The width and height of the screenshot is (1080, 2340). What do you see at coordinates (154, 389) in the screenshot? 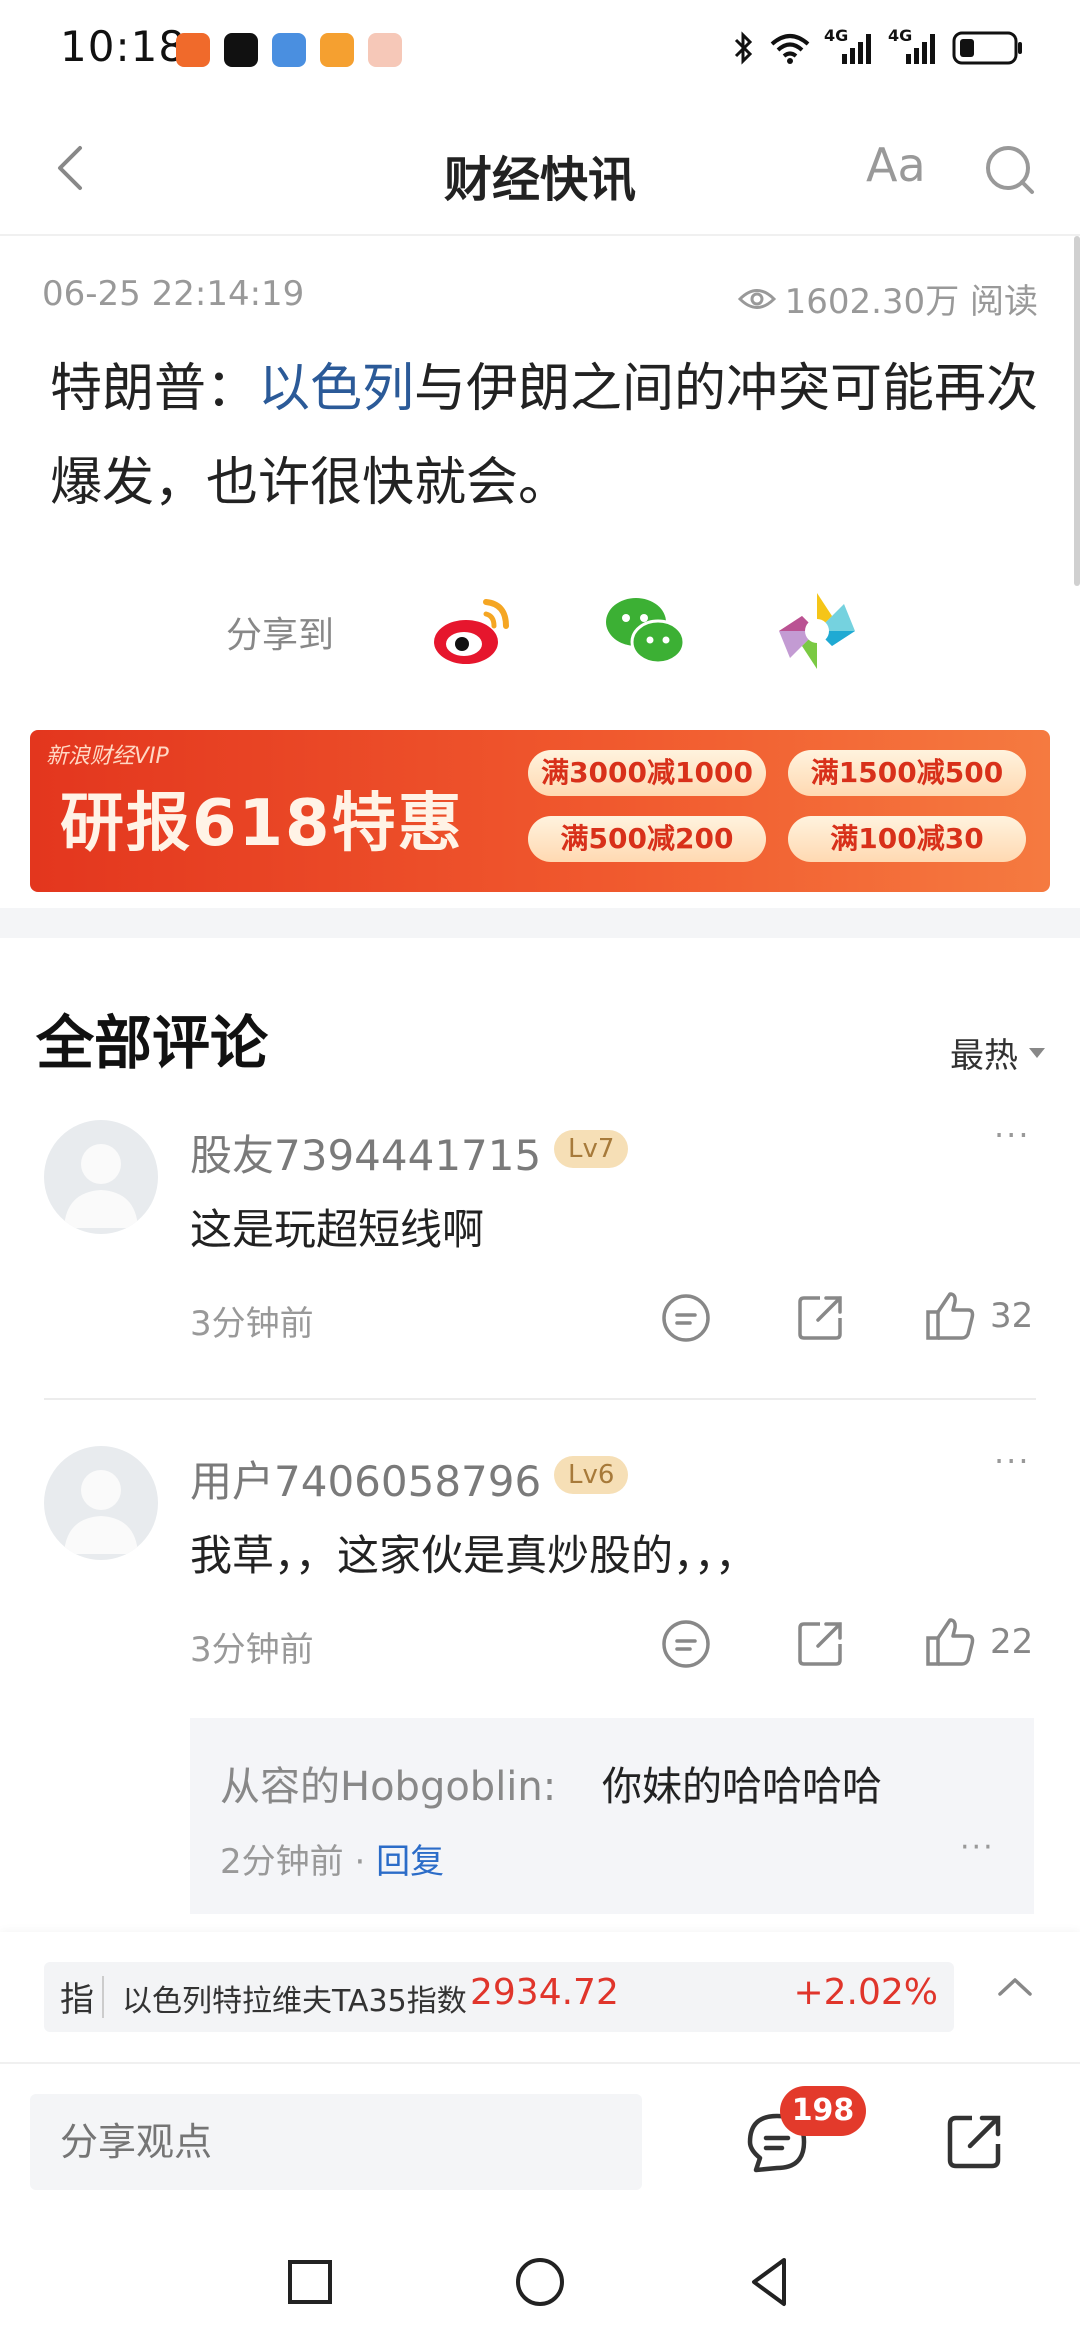
I see `headline-prefix: 特朗普：` at bounding box center [154, 389].